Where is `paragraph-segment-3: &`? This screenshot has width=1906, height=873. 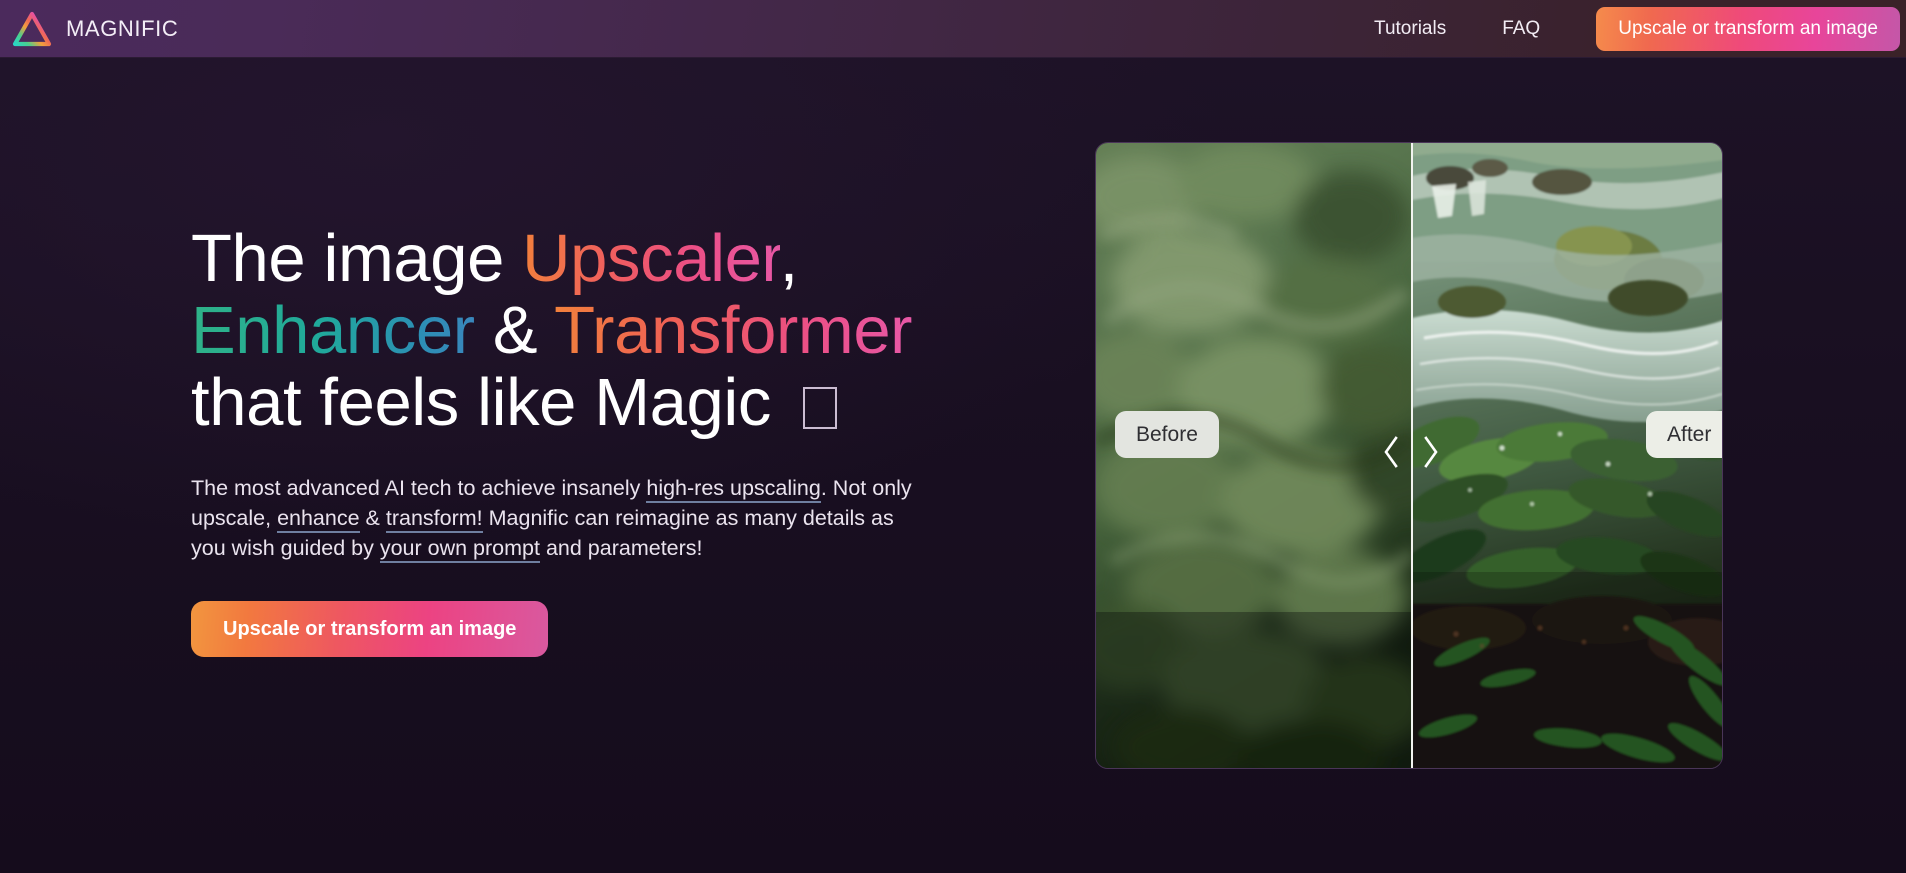
paragraph-segment-3: & is located at coordinates (372, 518).